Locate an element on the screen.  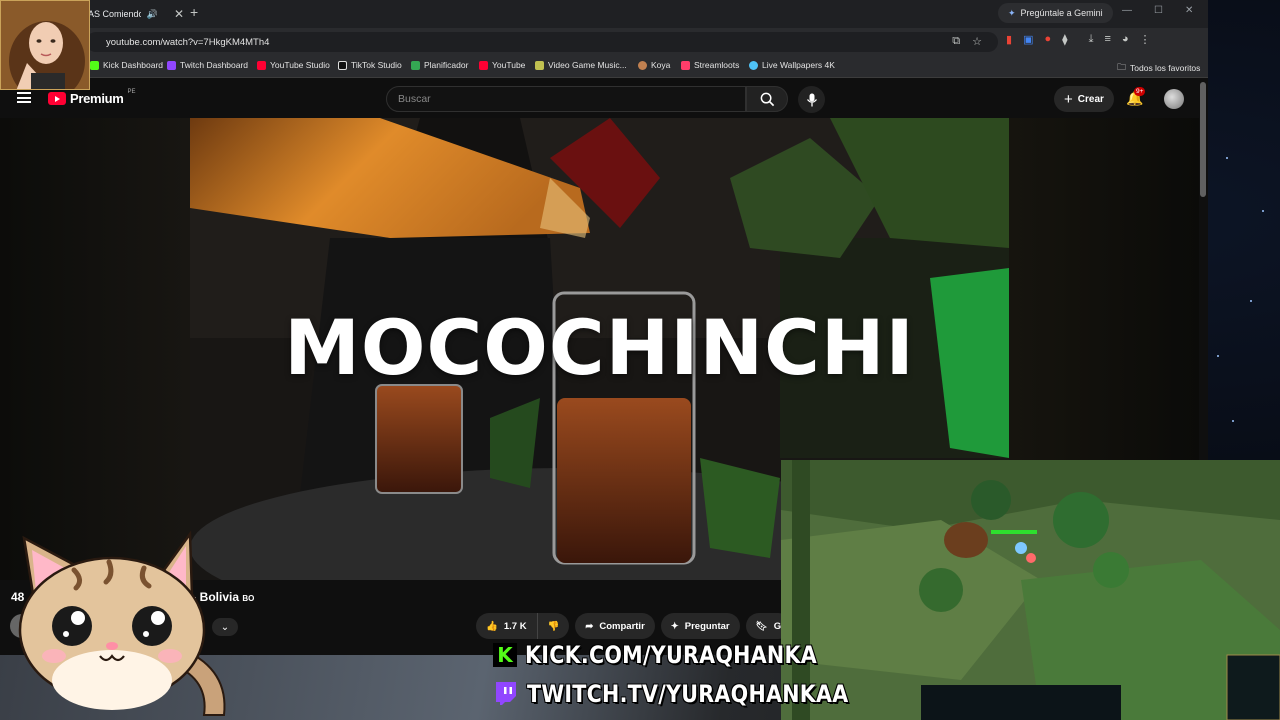
bookmark-item: YouTube is located at coordinates (502, 65).